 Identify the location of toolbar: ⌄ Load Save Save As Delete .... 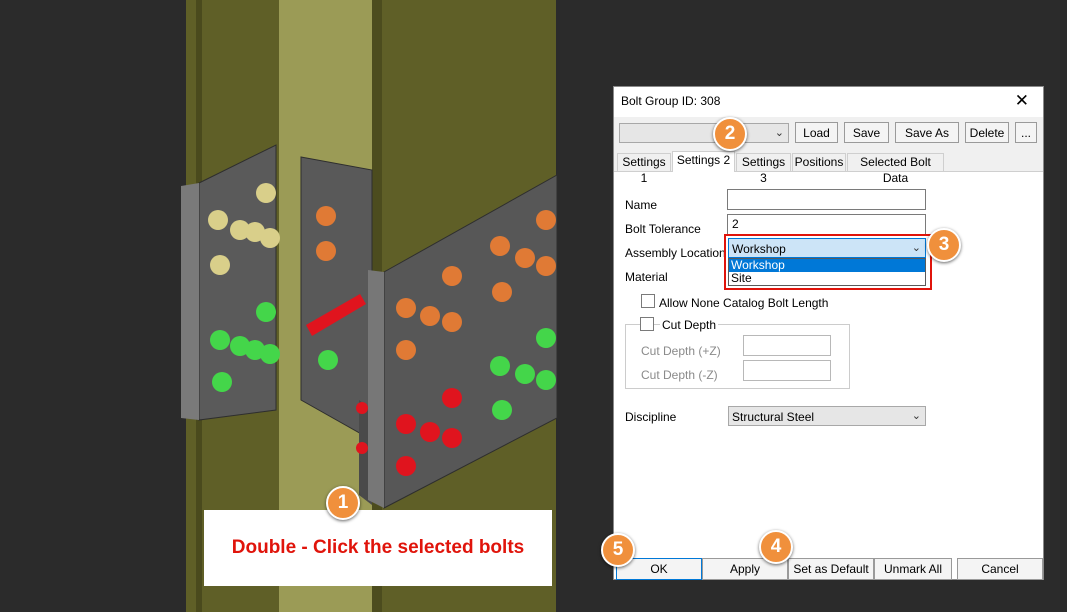
(828, 134).